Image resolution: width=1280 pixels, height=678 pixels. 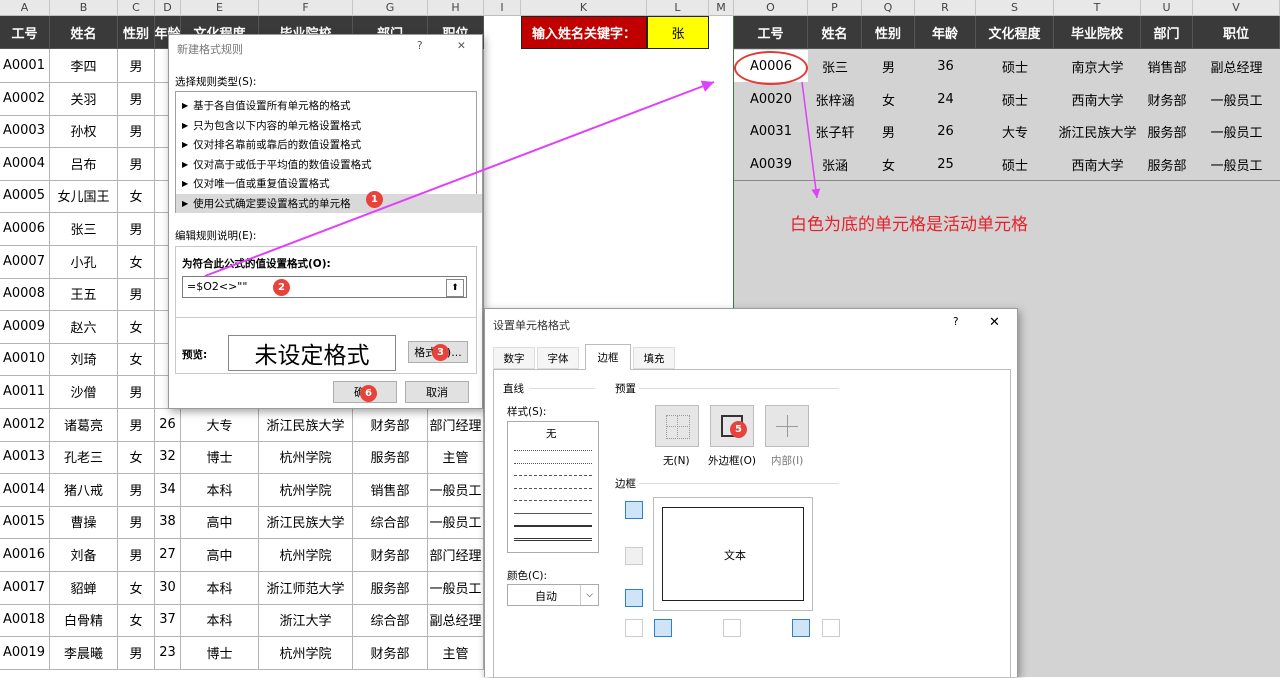 What do you see at coordinates (608, 357) in the screenshot?
I see `tab-2: 边框` at bounding box center [608, 357].